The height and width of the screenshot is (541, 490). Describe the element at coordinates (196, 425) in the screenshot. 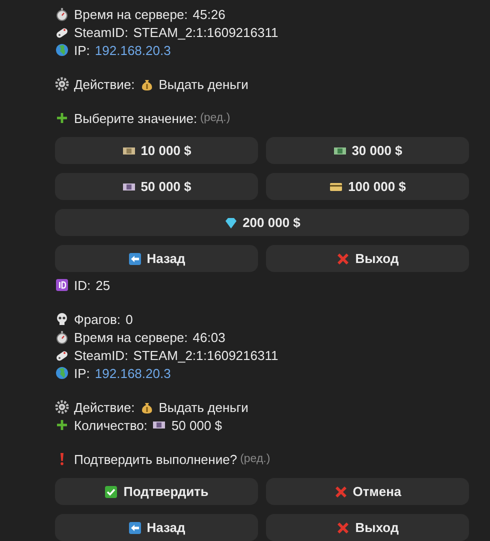

I see `info-value: 50 000 $` at that location.